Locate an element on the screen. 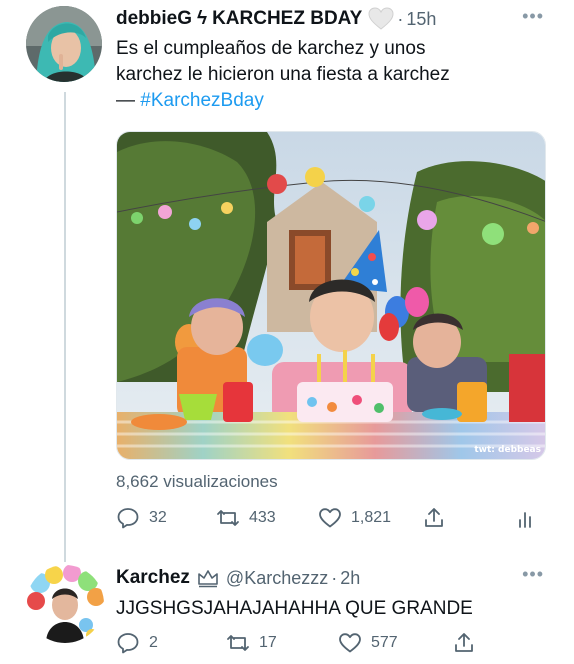 The height and width of the screenshot is (664, 574). author-display-title: KARCHEZ BDAY is located at coordinates (287, 19).